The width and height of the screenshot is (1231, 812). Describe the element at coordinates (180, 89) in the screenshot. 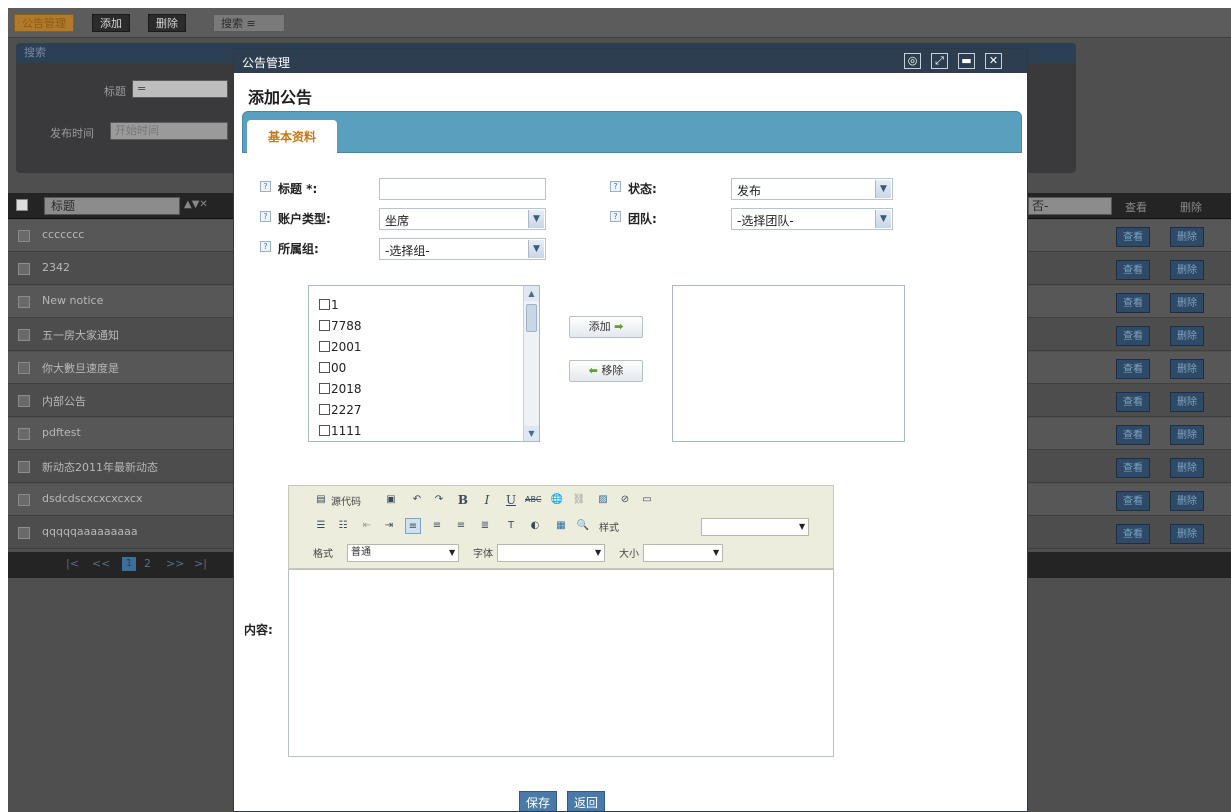

I see `search-title-operator-select: =` at that location.